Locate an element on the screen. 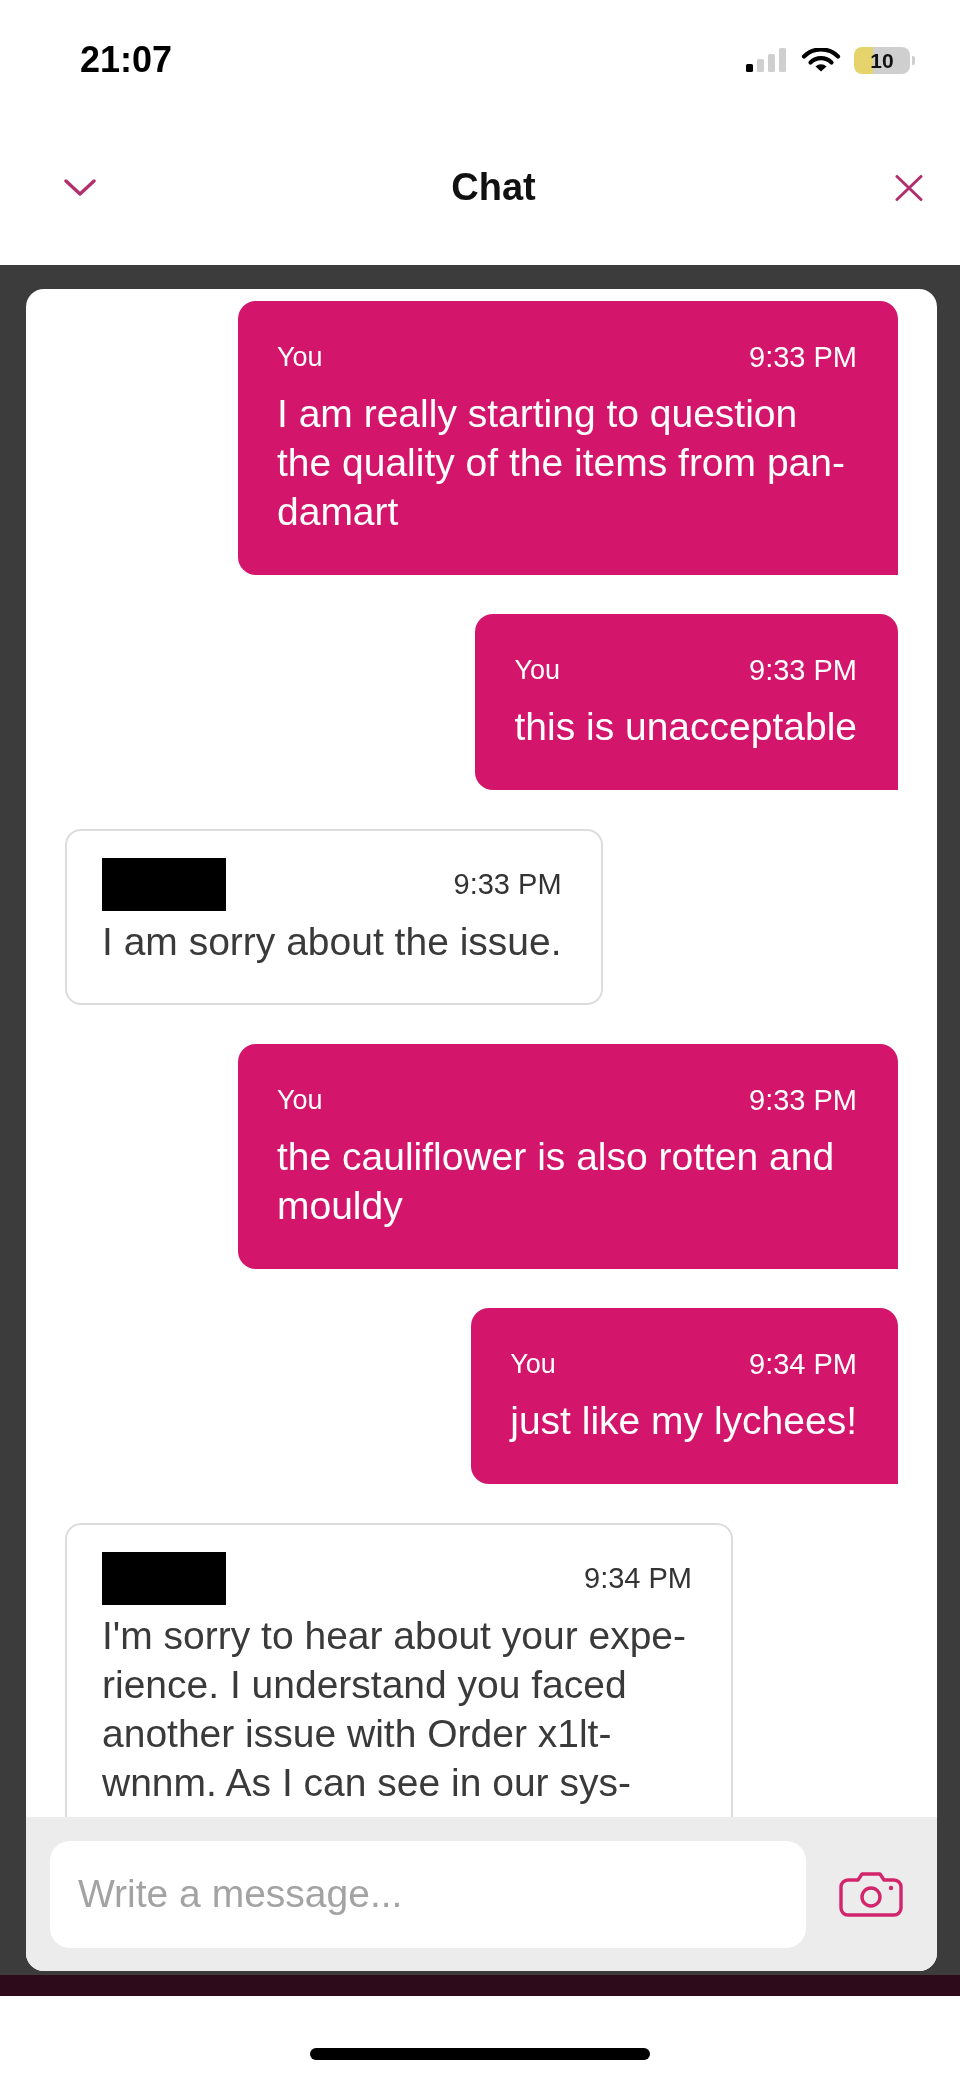 The height and width of the screenshot is (2080, 960). close-button is located at coordinates (909, 187).